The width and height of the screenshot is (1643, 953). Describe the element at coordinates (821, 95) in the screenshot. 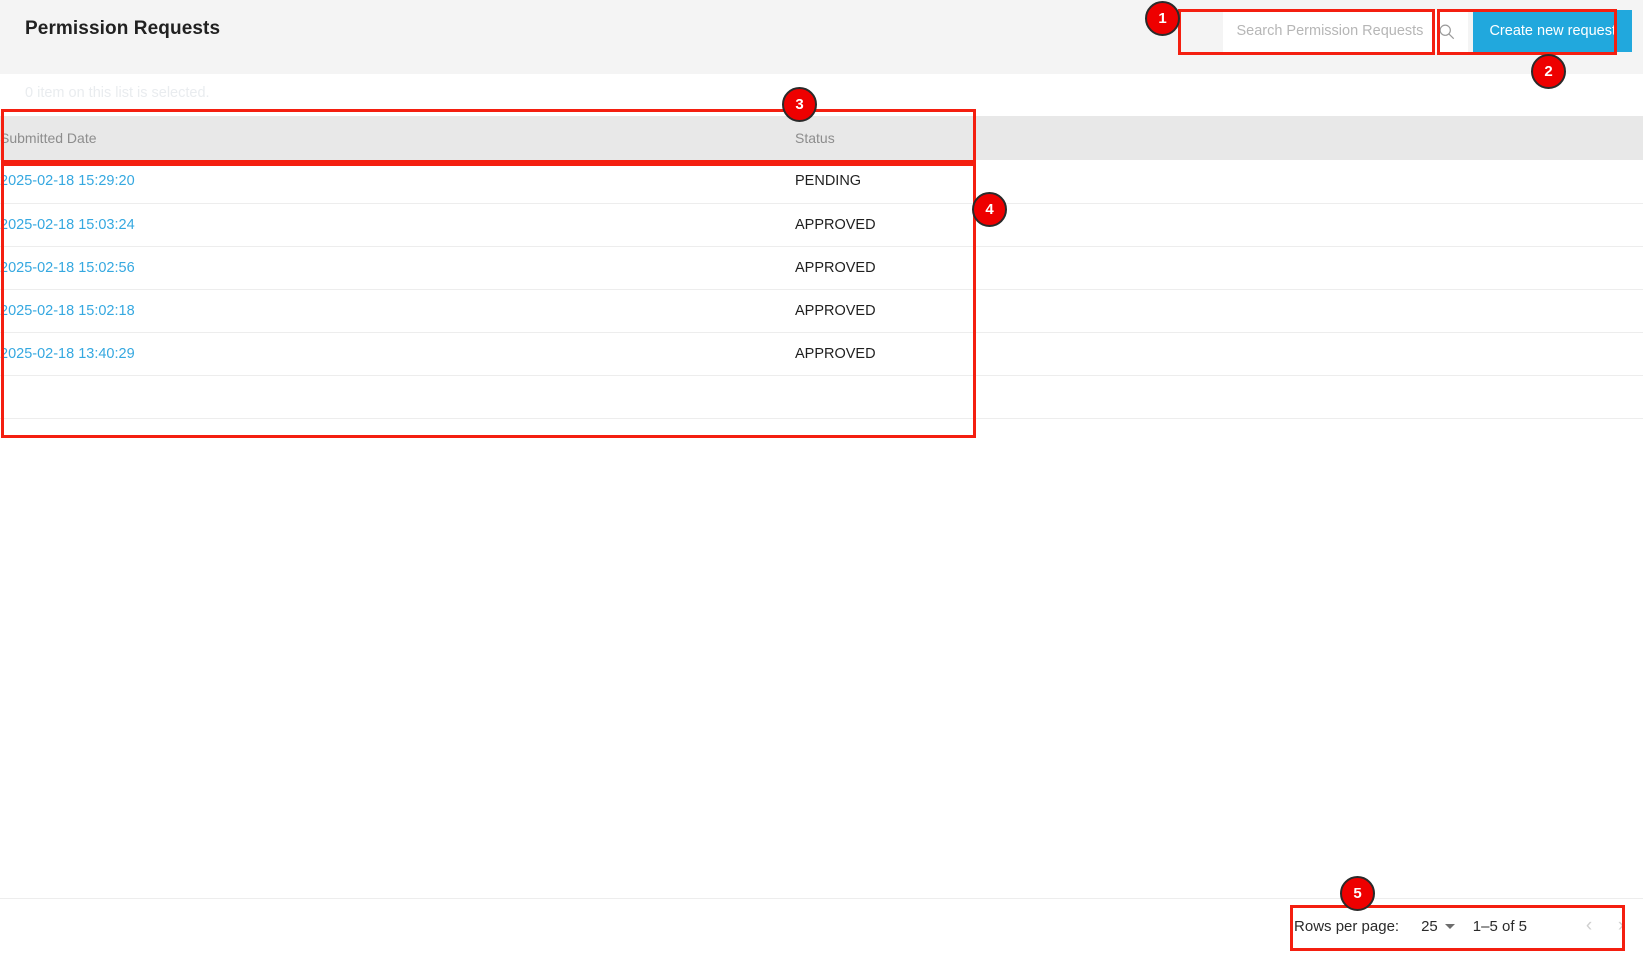

I see `selection-bar: 0 item on this list is selected.` at that location.